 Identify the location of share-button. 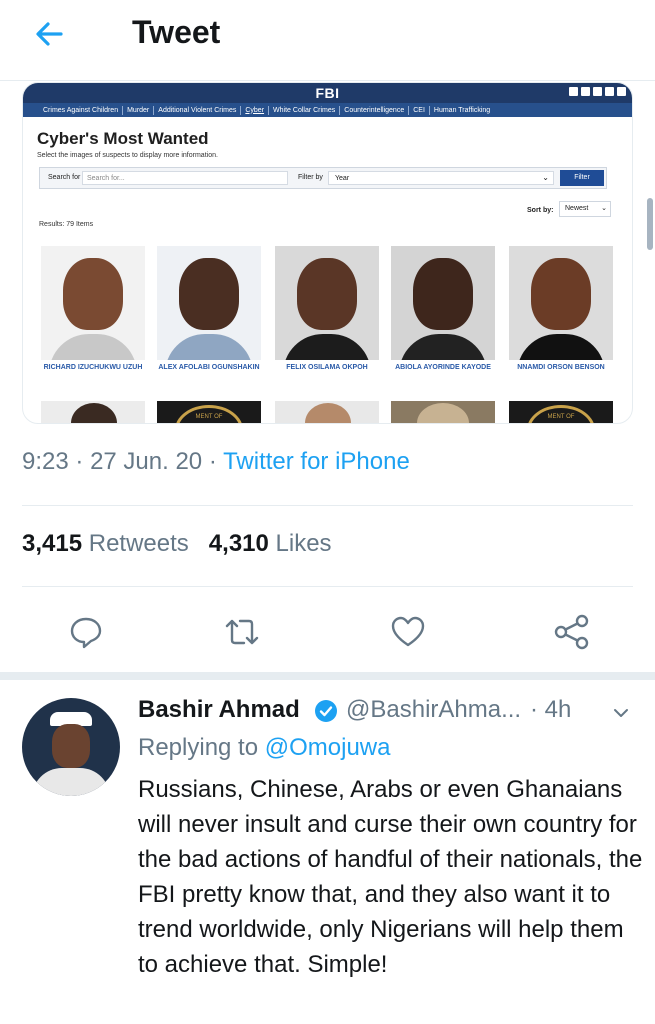
(572, 632).